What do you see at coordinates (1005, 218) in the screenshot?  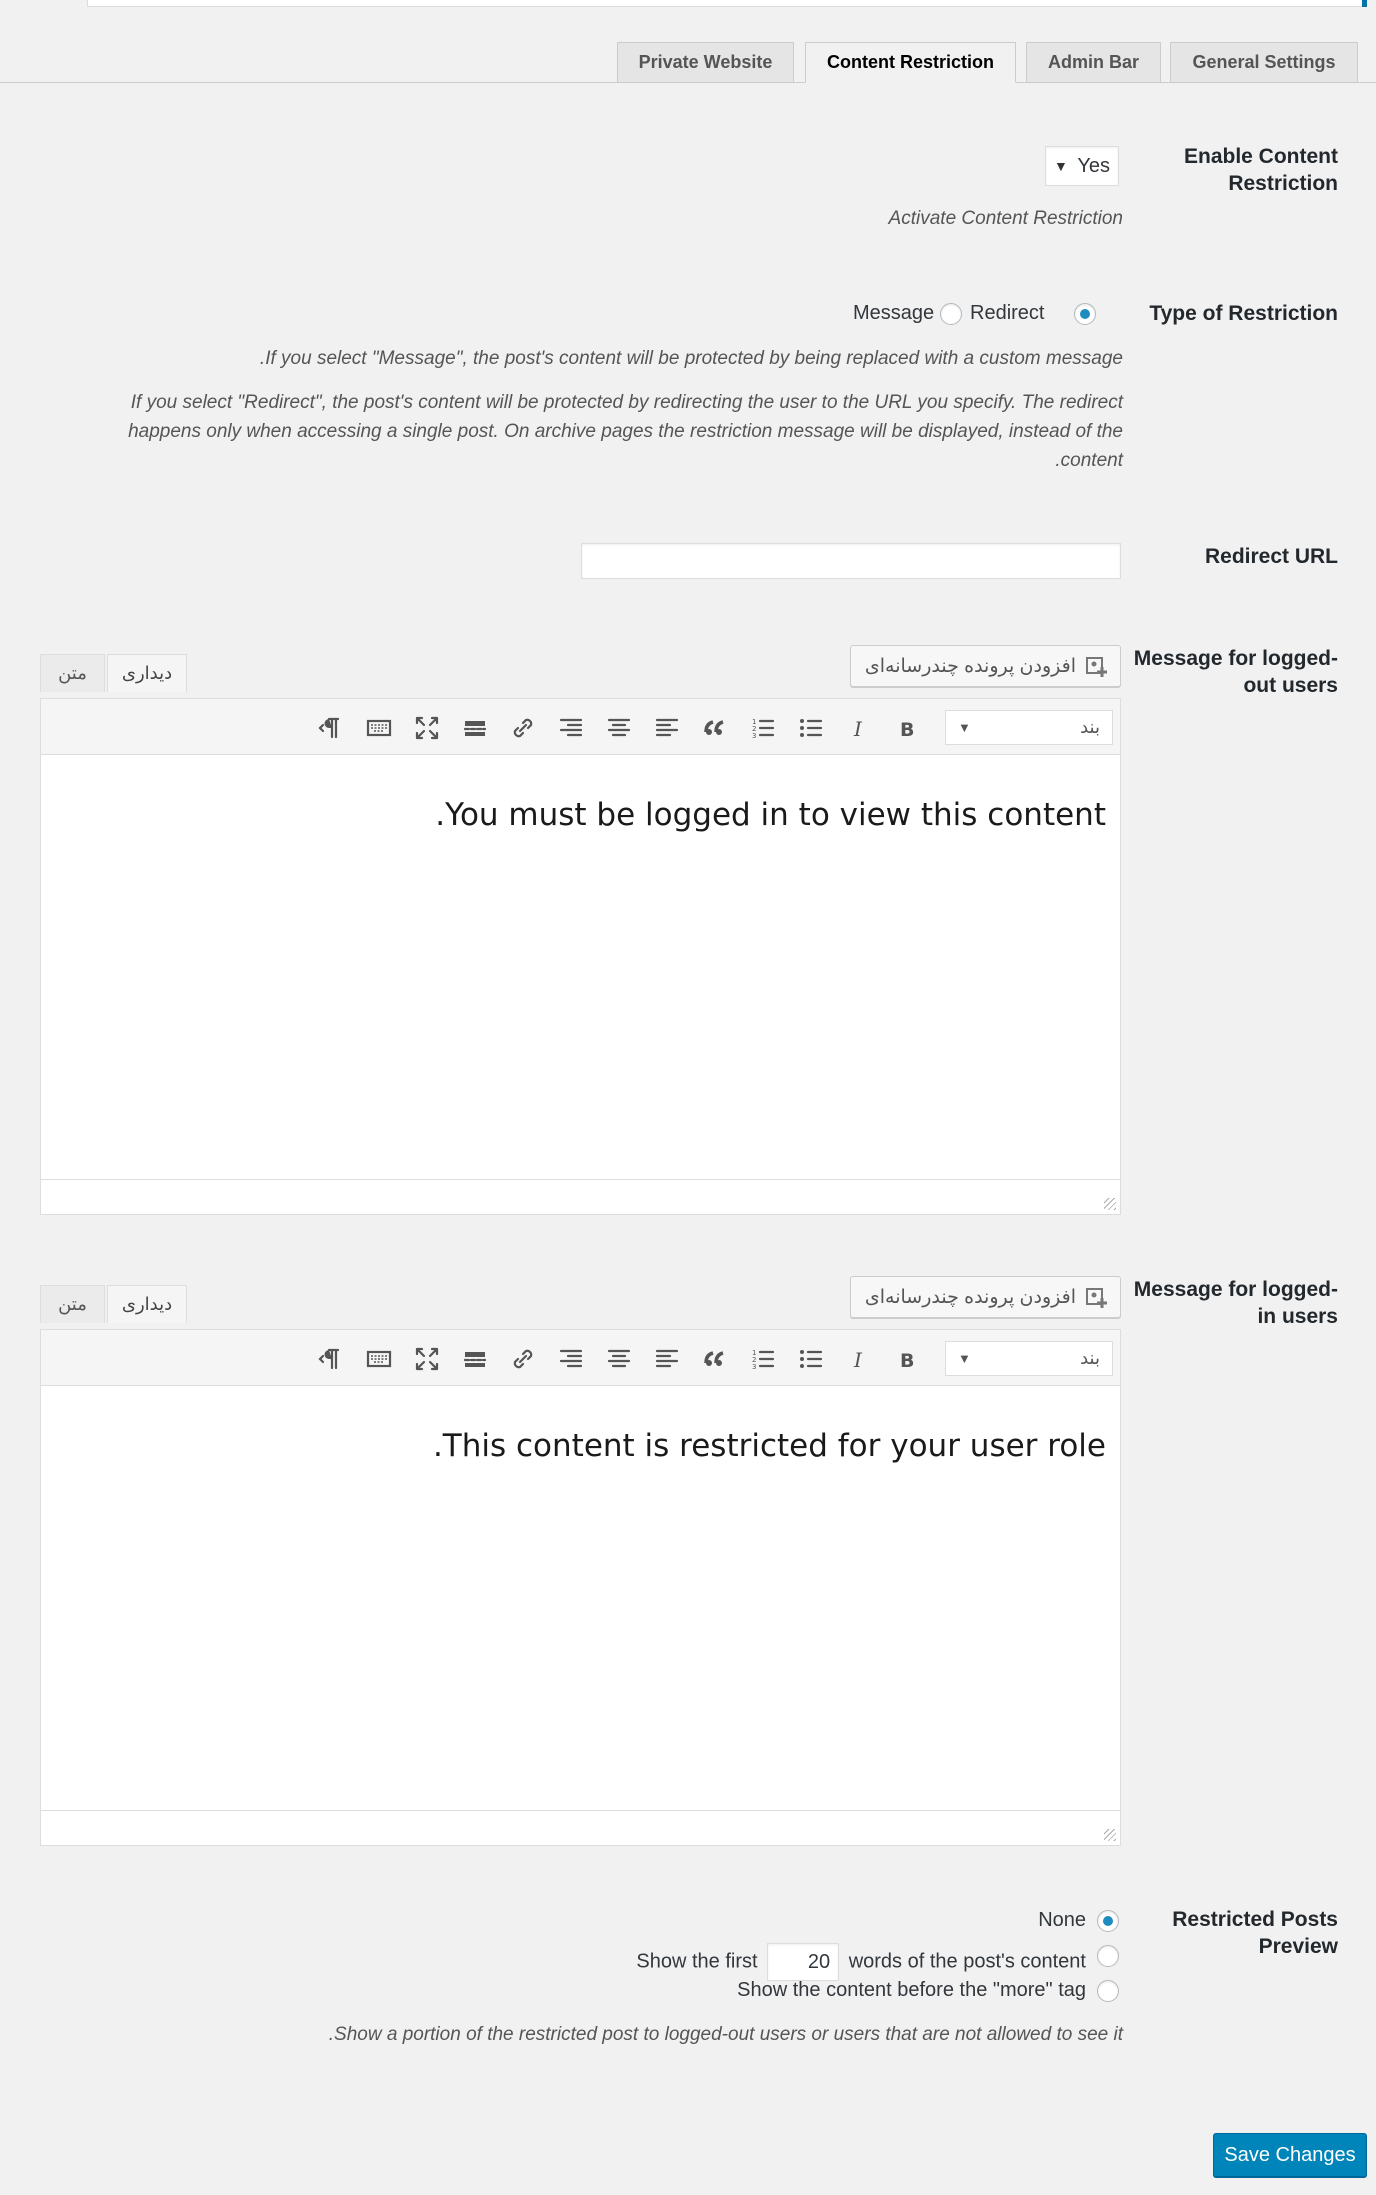 I see `enable-restriction-description: Activate Content Restriction` at bounding box center [1005, 218].